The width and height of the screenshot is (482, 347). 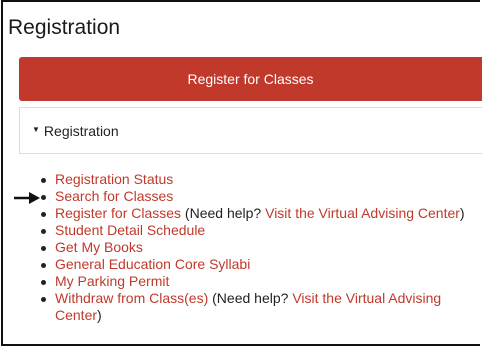 What do you see at coordinates (81, 130) in the screenshot?
I see `panel-label: Registration` at bounding box center [81, 130].